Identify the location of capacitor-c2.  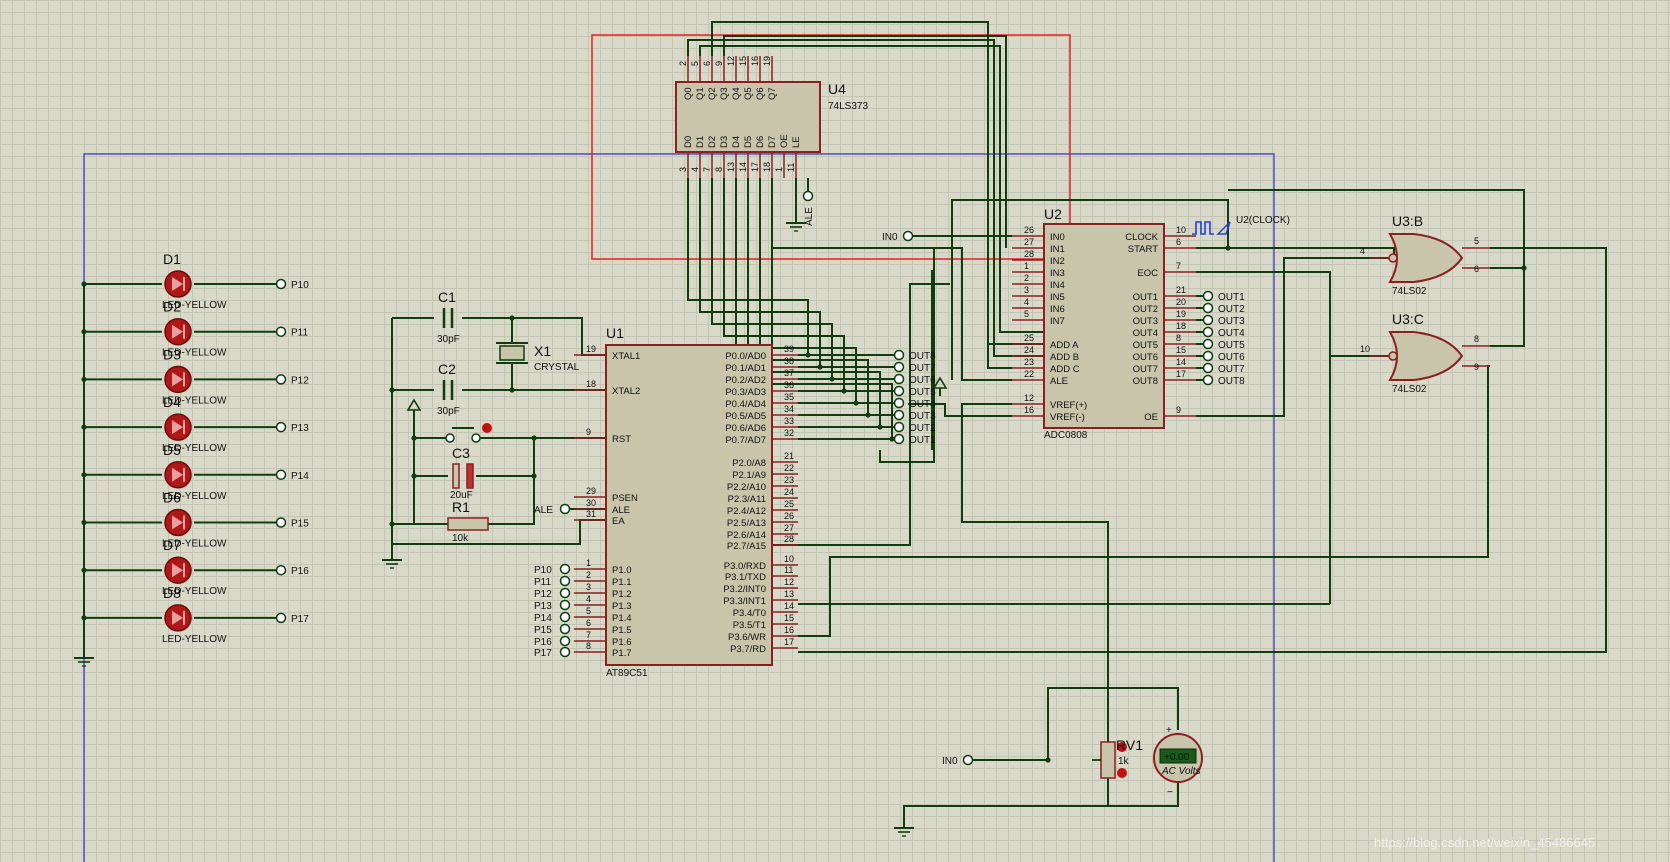
(448, 390).